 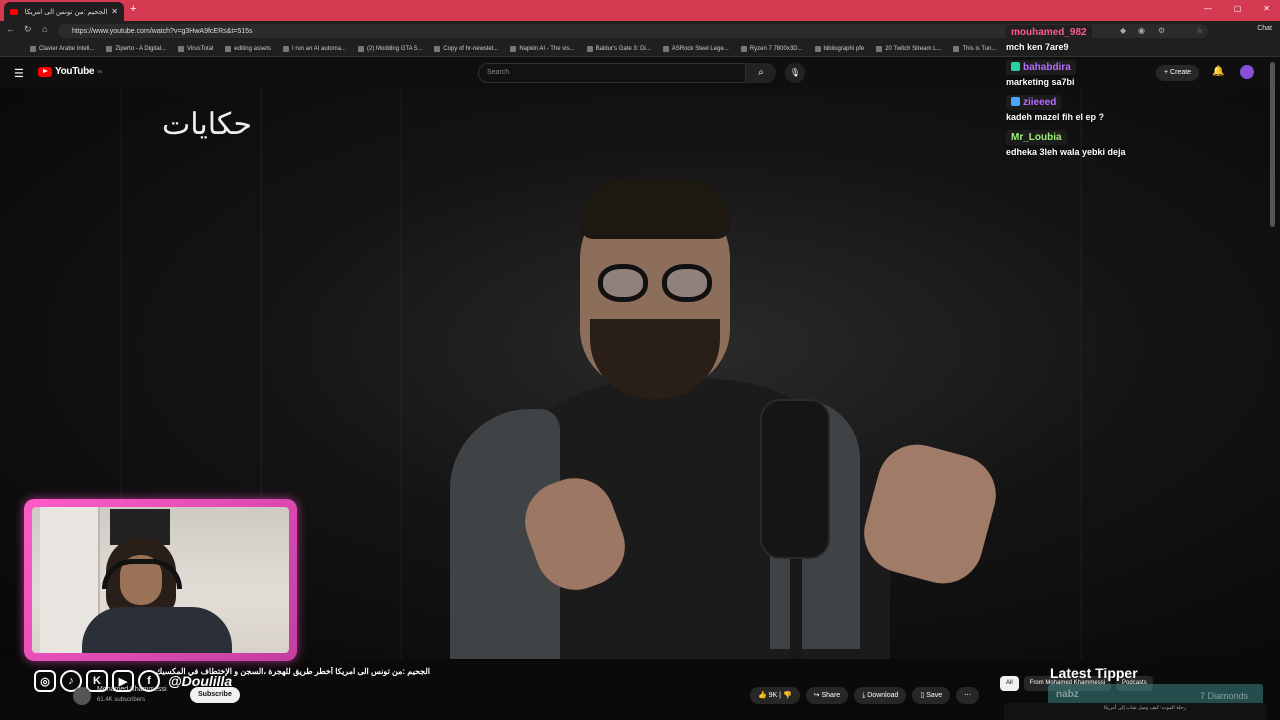 I want to click on youtube-logo: YouTube TN, so click(x=70, y=71).